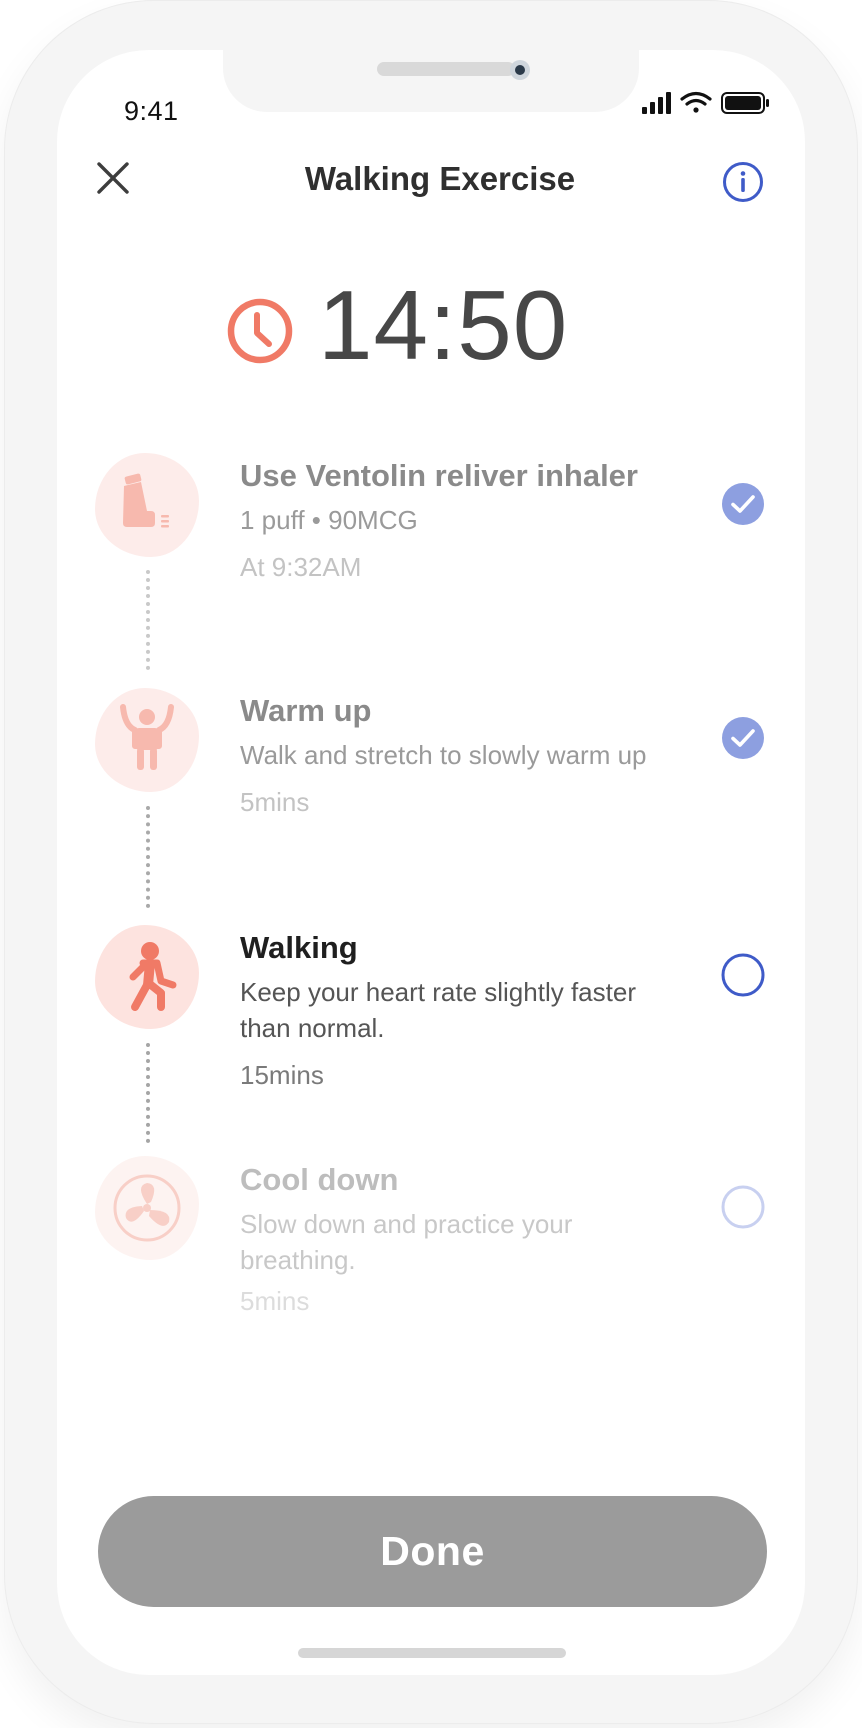 This screenshot has height=1728, width=862. I want to click on wifi-icon, so click(696, 102).